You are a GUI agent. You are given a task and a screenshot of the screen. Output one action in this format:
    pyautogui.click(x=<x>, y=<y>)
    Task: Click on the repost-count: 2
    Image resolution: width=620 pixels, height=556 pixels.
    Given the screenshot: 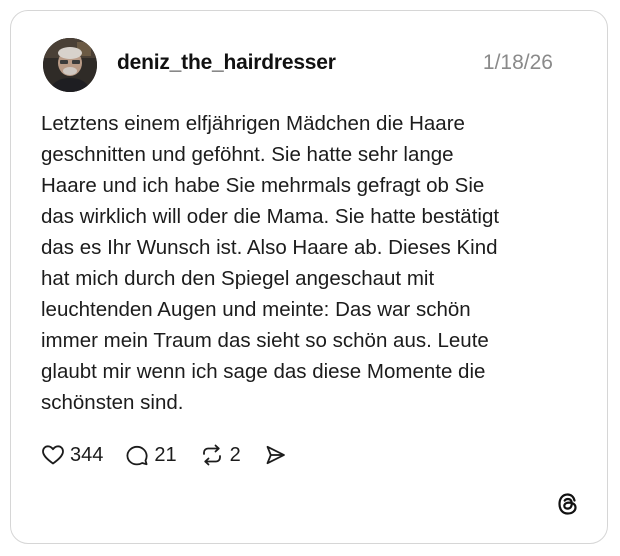 What is the action you would take?
    pyautogui.click(x=235, y=454)
    